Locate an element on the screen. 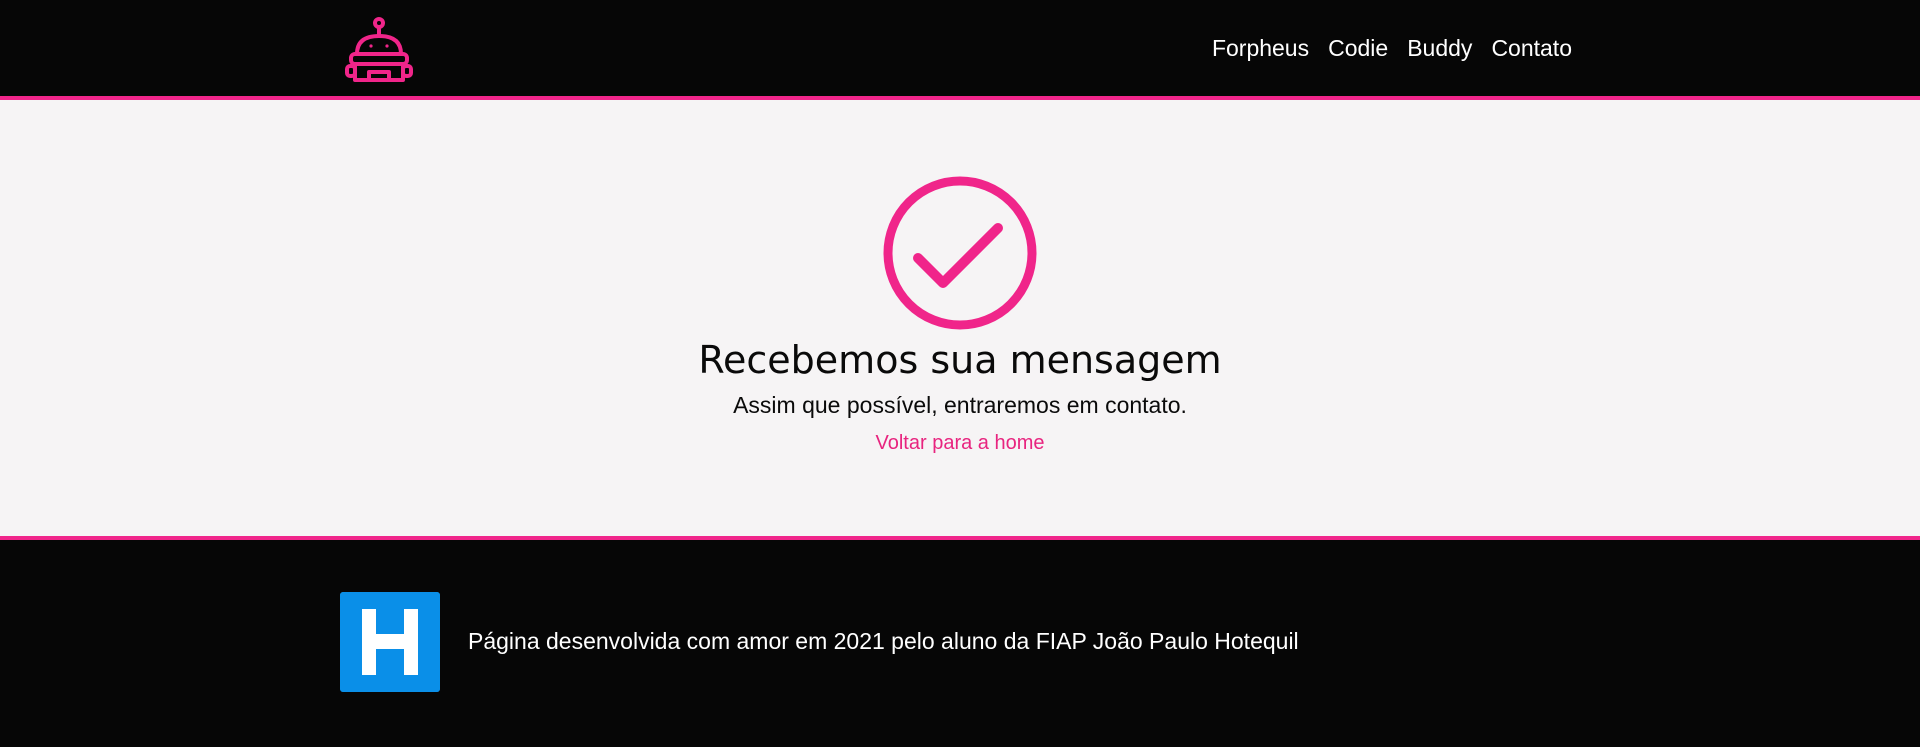 The height and width of the screenshot is (747, 1920). nav-codie: Codie is located at coordinates (1358, 48).